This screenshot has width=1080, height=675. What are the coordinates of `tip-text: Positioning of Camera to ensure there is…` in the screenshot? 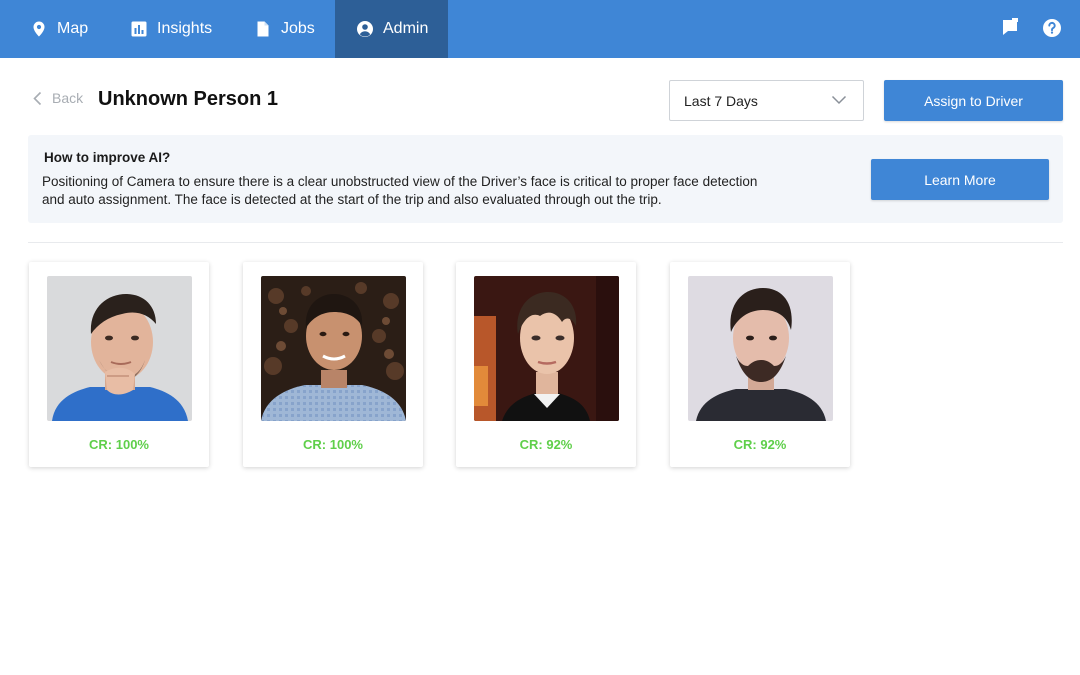 It's located at (400, 190).